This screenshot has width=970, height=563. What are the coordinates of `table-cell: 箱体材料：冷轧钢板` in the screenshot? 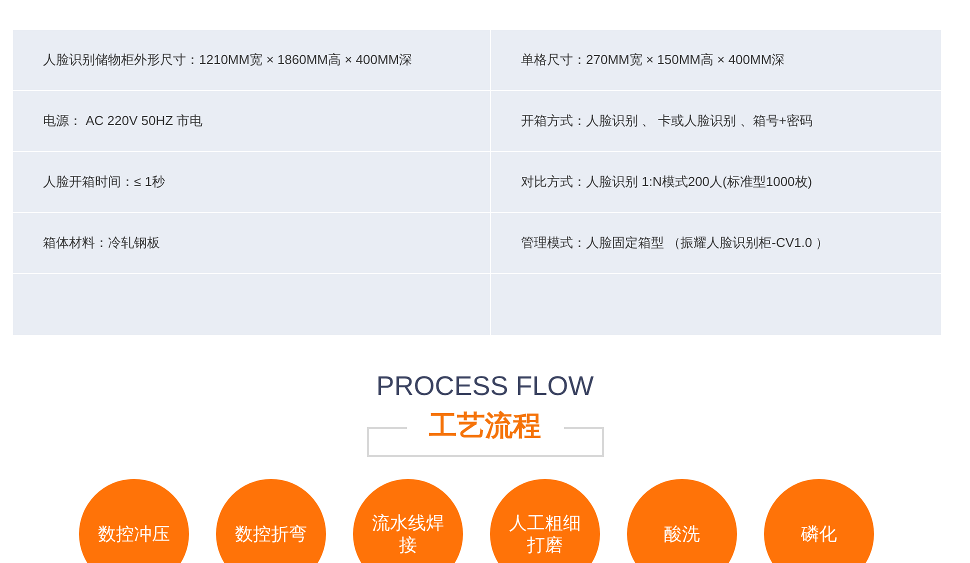 It's located at (252, 243).